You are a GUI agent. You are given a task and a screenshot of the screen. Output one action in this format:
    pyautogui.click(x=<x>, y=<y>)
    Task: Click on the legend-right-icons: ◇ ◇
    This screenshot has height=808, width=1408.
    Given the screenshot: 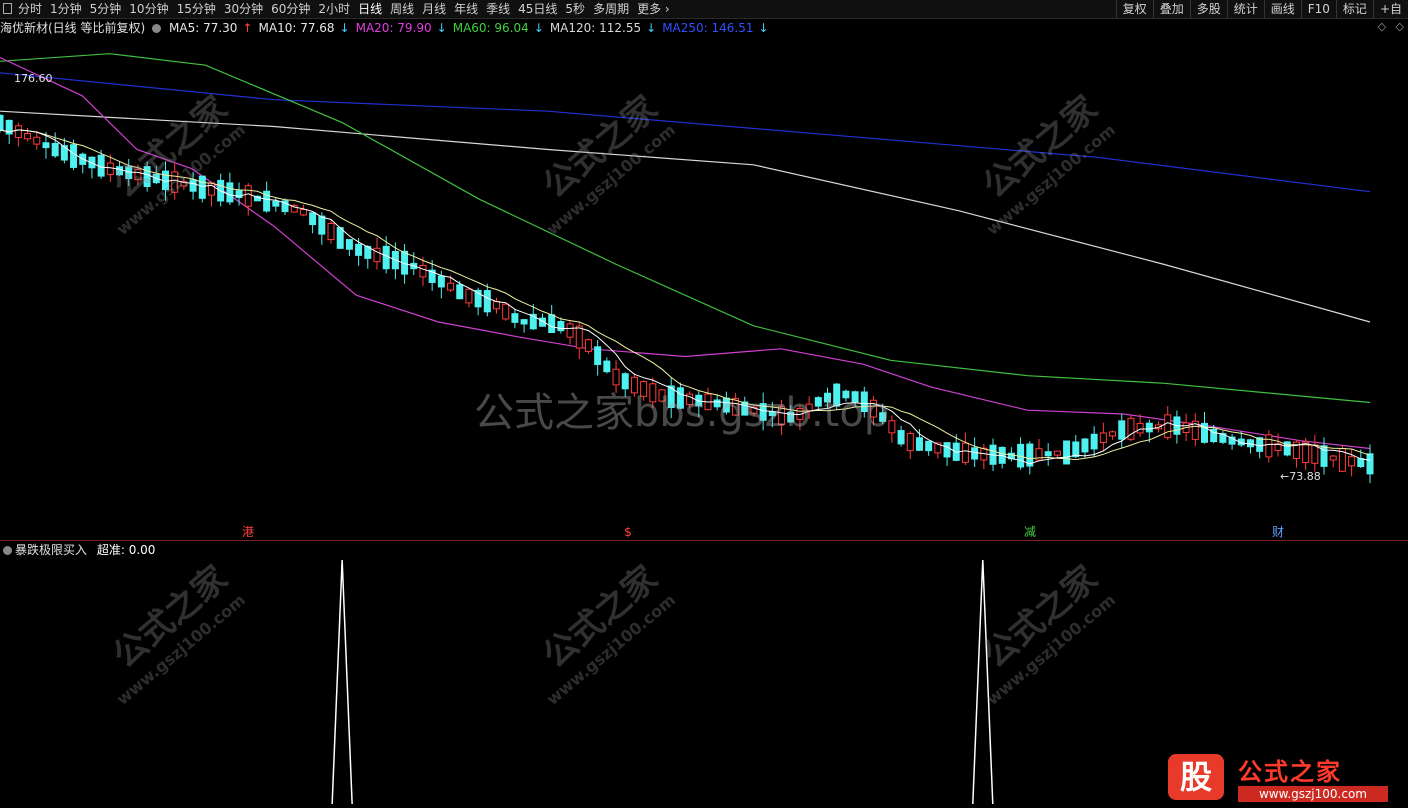 What is the action you would take?
    pyautogui.click(x=1388, y=26)
    